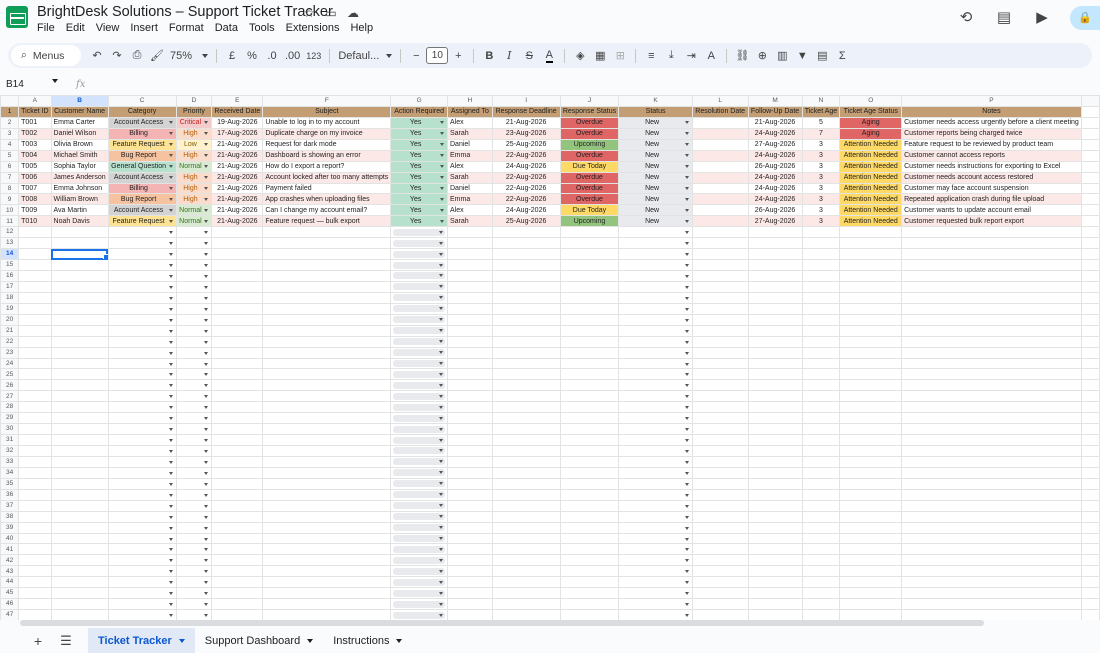 The width and height of the screenshot is (1100, 653). Describe the element at coordinates (871, 144) in the screenshot. I see `ticket-age-status-cell: Attention Needed` at that location.